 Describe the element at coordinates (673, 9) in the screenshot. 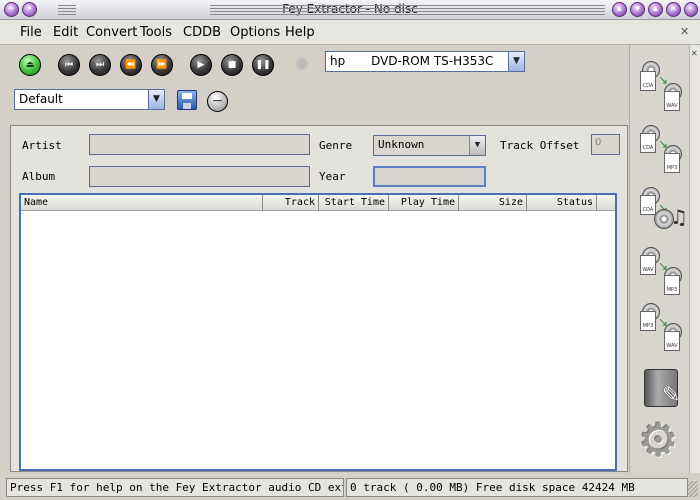

I see `close-icon: ×` at that location.